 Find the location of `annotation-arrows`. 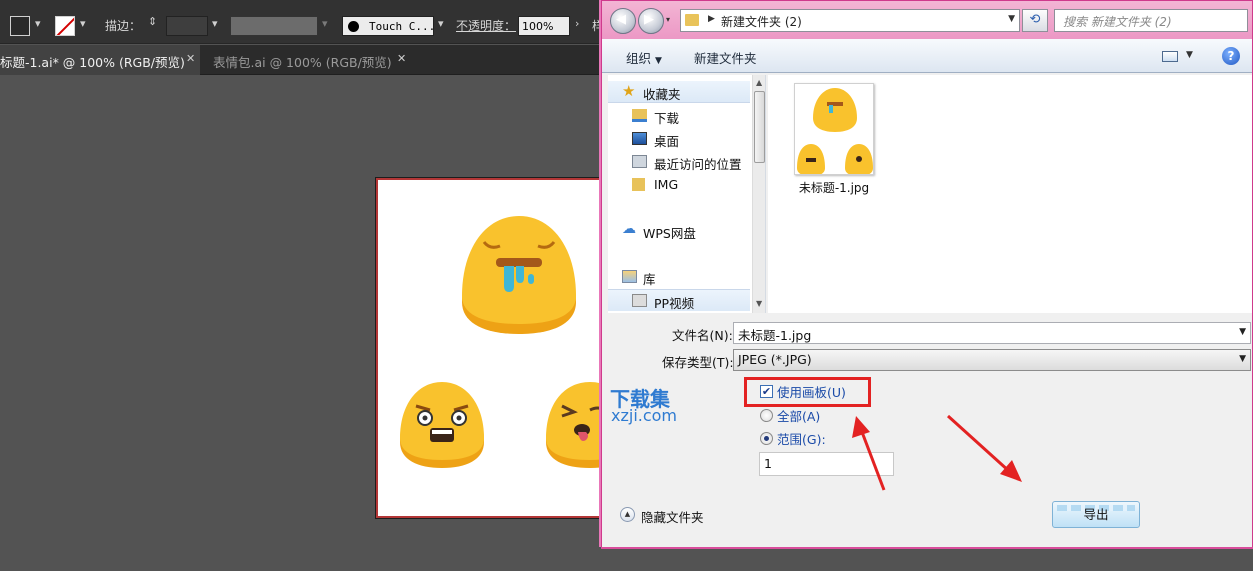

annotation-arrows is located at coordinates (937, 452).